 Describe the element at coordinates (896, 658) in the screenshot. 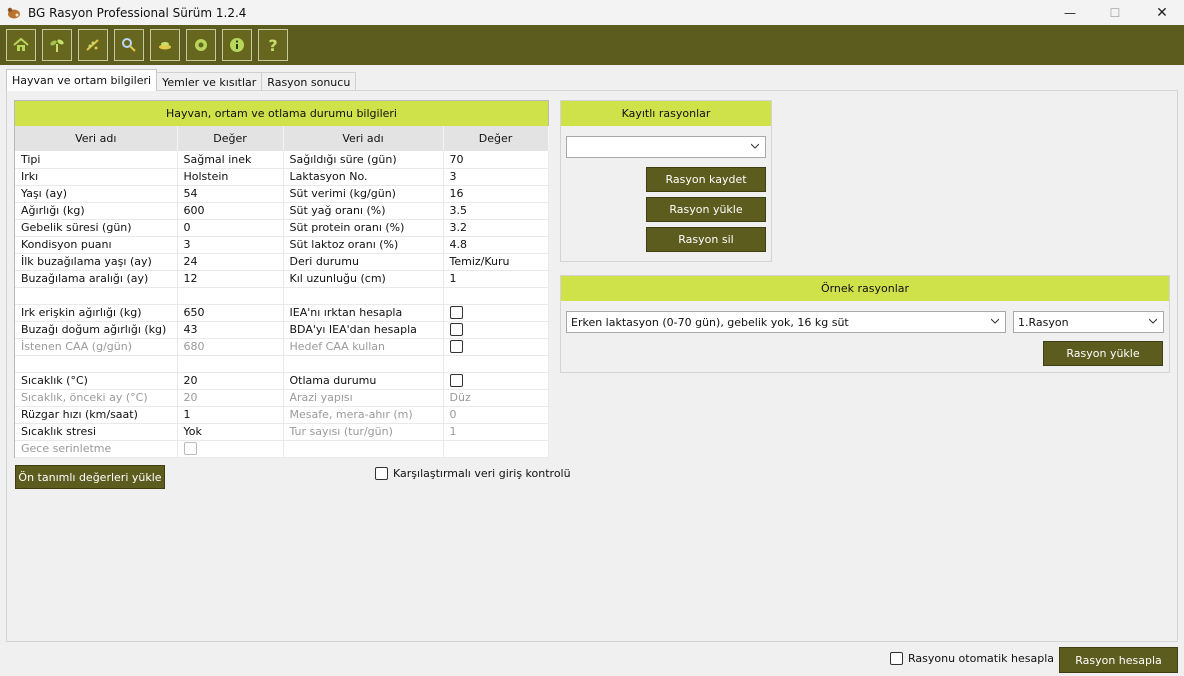

I see `auto-calc-checkbox` at that location.